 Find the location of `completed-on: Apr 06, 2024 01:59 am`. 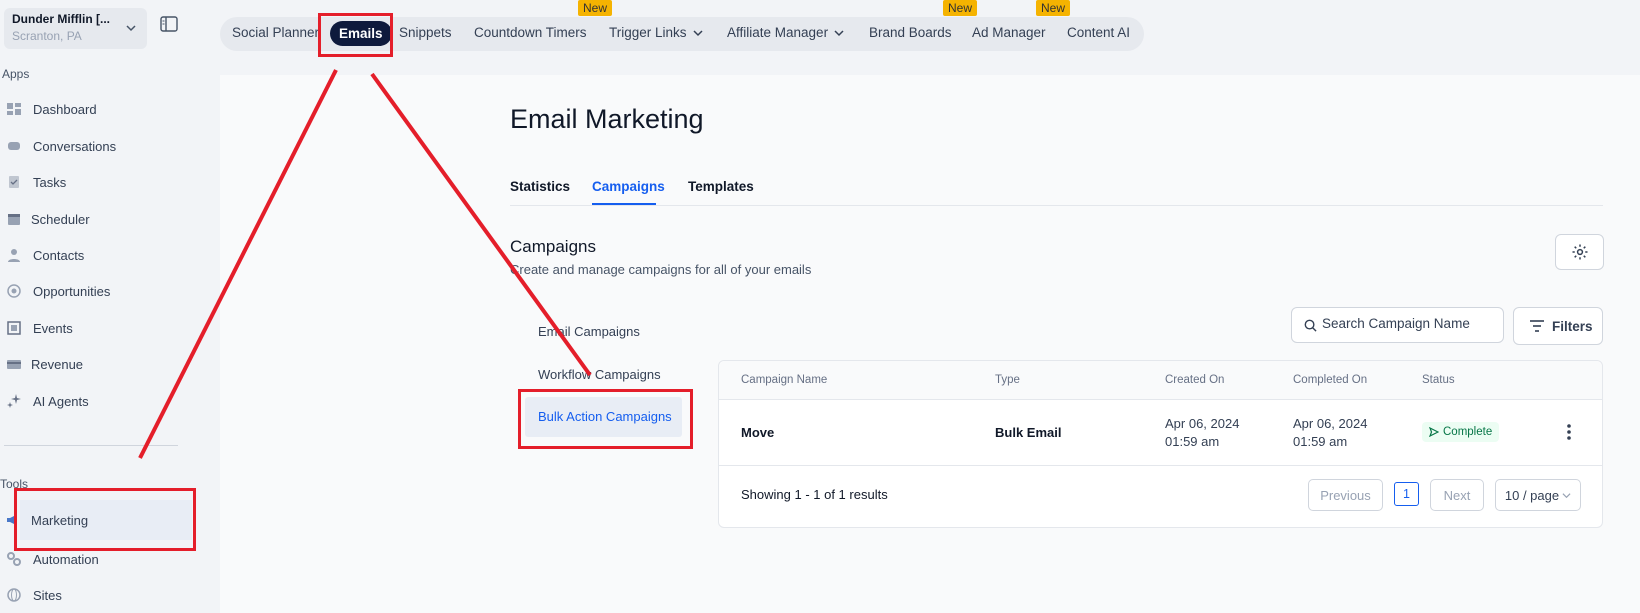

completed-on: Apr 06, 2024 01:59 am is located at coordinates (1330, 433).